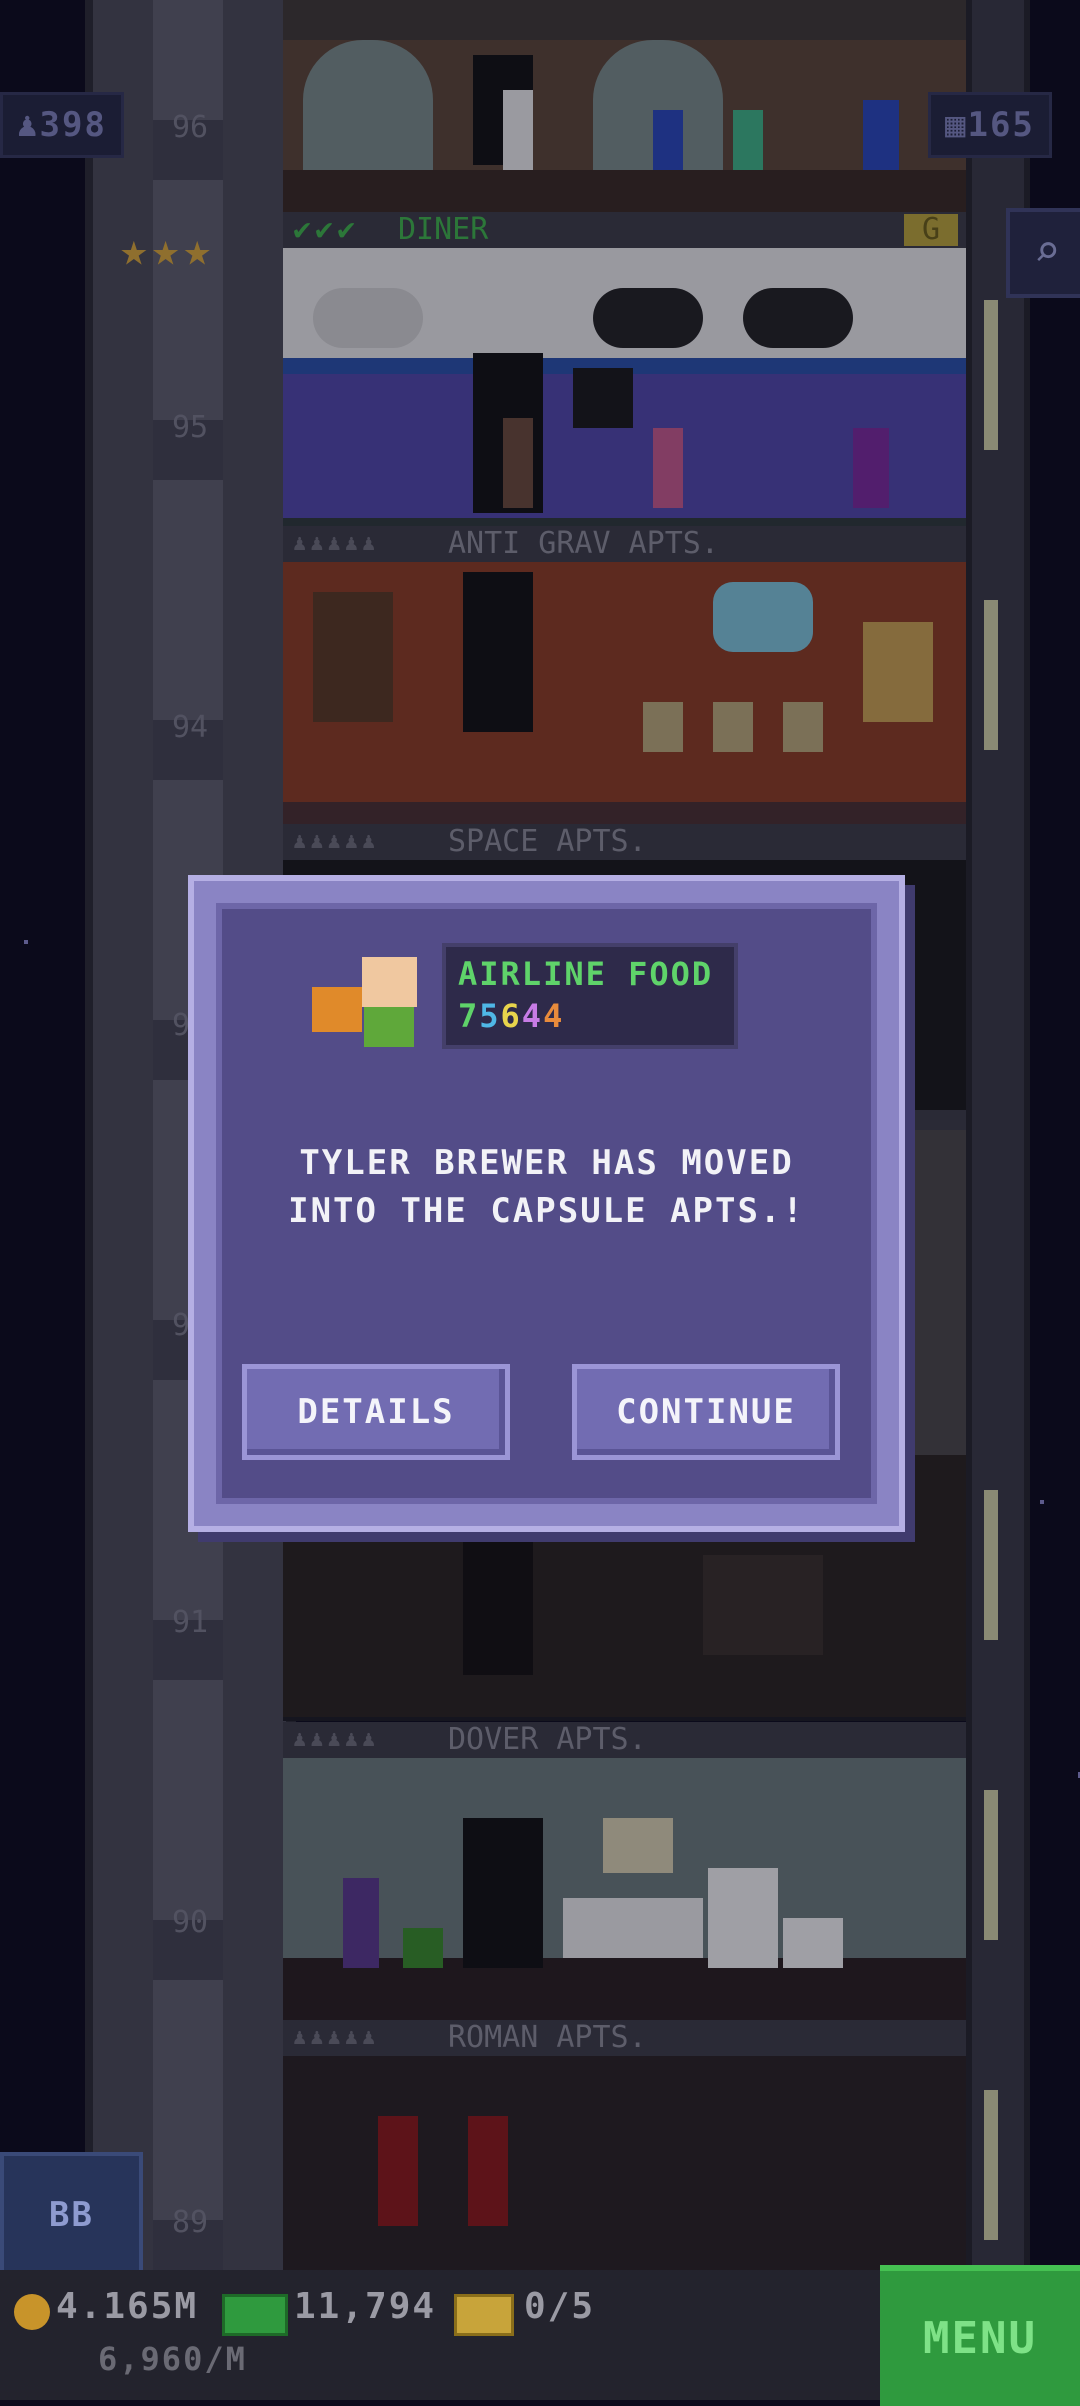  What do you see at coordinates (365, 2306) in the screenshot?
I see `bux-value: 11,794` at bounding box center [365, 2306].